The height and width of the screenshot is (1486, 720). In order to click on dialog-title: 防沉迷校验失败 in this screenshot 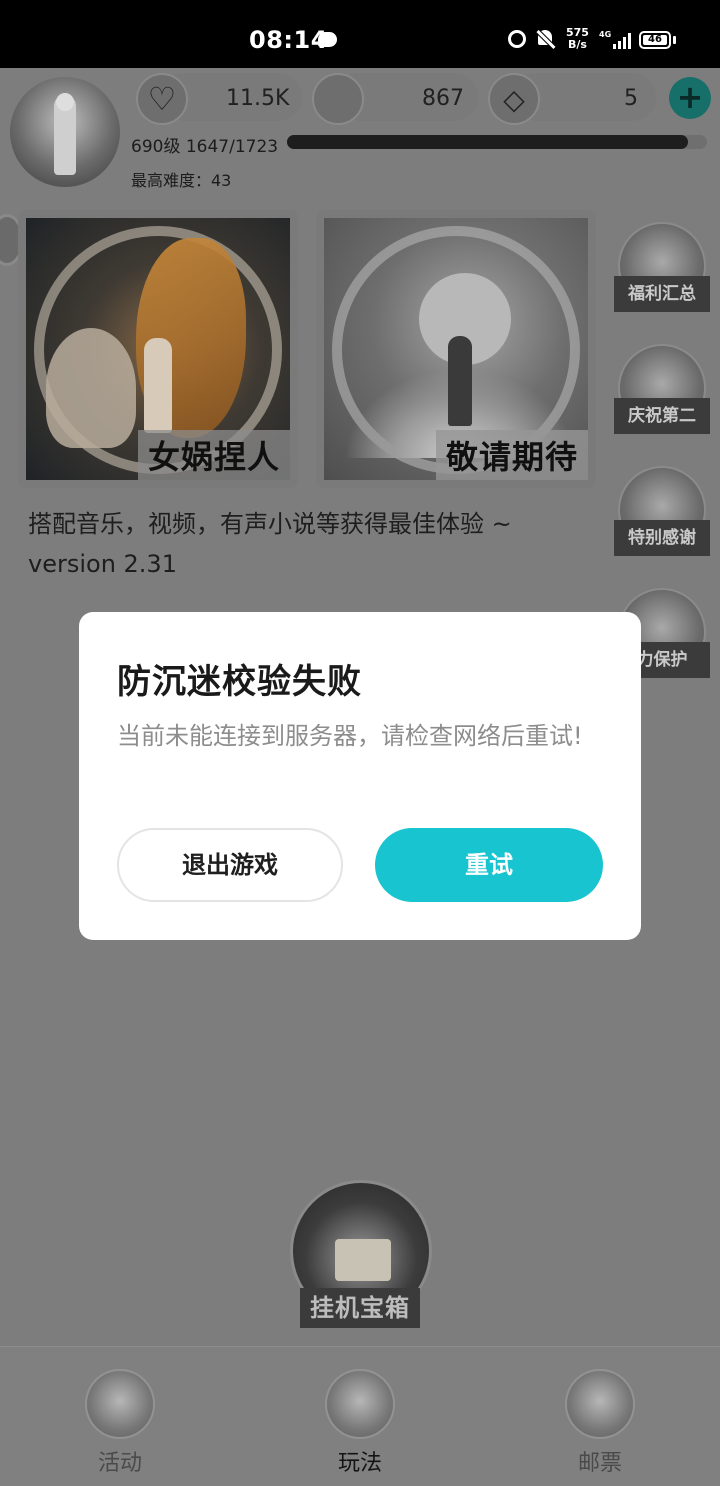, I will do `click(239, 682)`.